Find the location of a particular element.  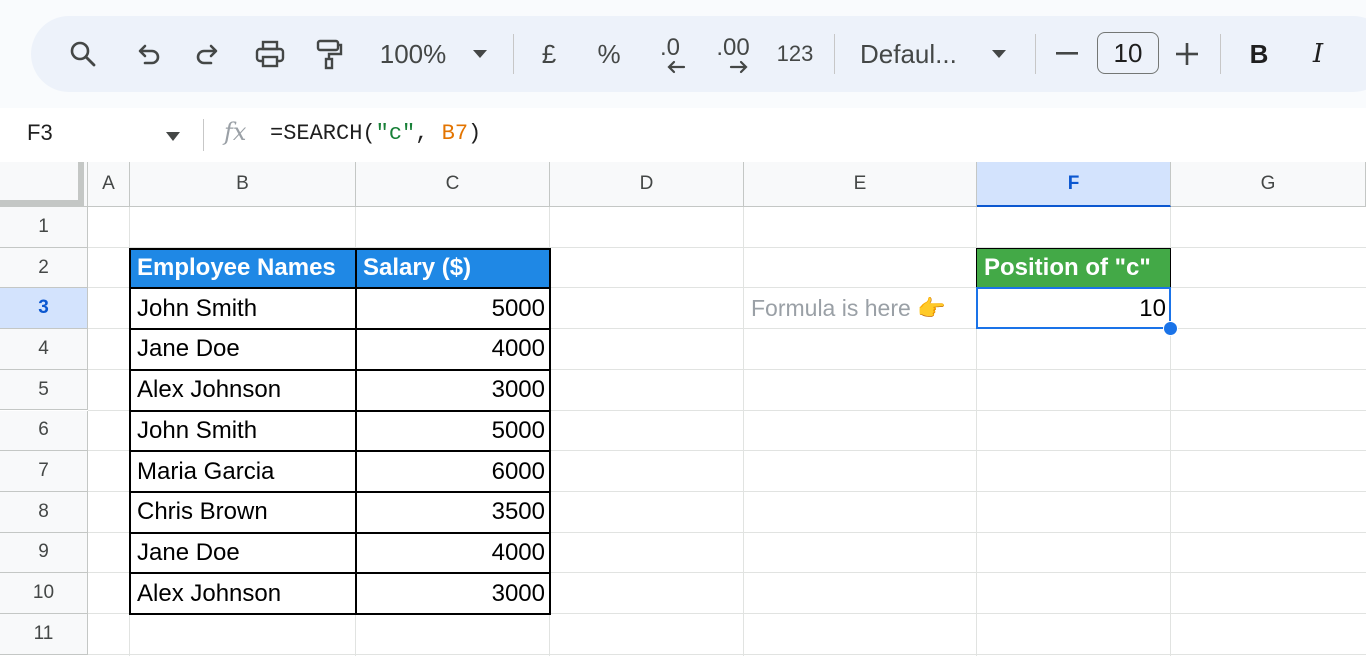

result-header: Position of "c" is located at coordinates (1074, 268).